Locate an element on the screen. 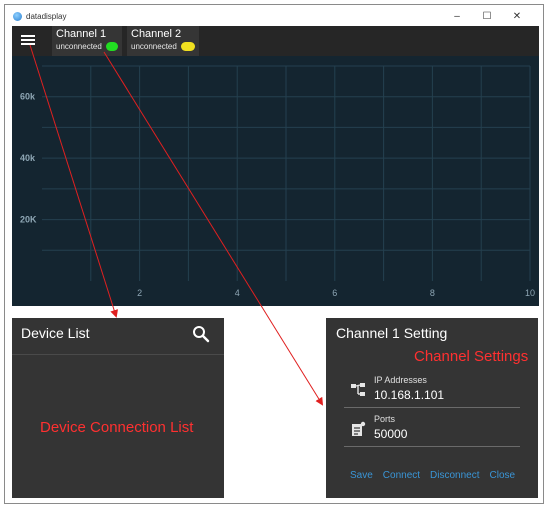 This screenshot has width=550, height=512. maximize-button: ☐ is located at coordinates (487, 16).